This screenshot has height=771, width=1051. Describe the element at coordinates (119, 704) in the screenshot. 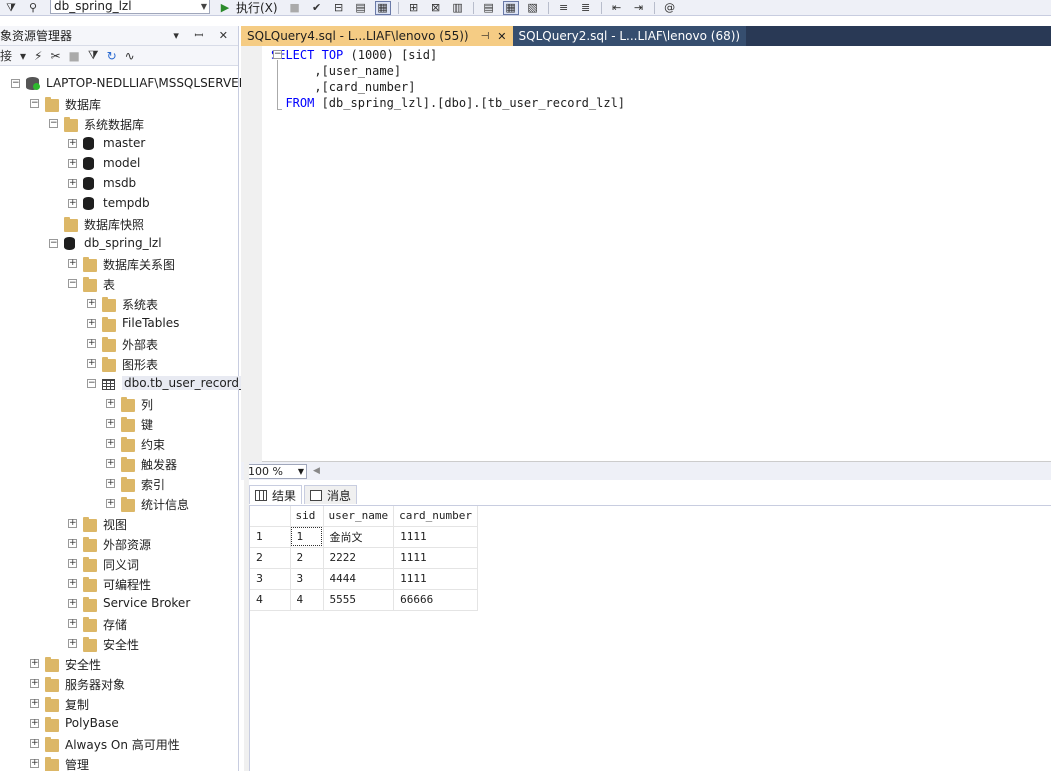

I see `tree-node-31: + 复制` at that location.